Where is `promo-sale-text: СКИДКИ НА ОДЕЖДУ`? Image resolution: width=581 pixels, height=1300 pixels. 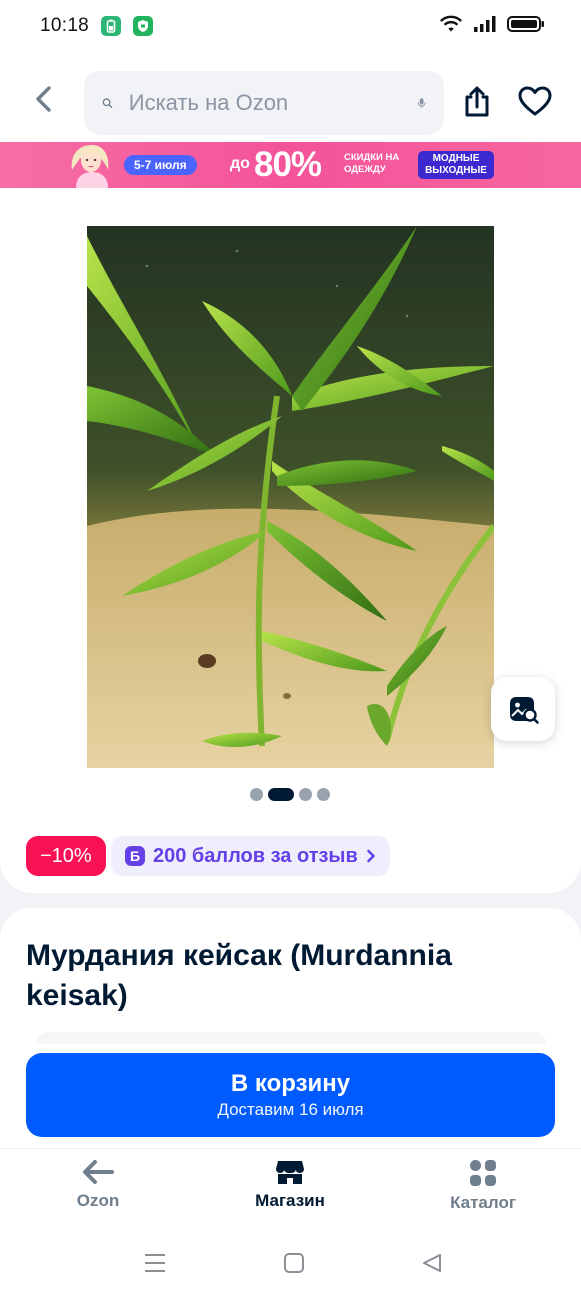
promo-sale-text: СКИДКИ НА ОДЕЖДУ is located at coordinates (372, 163).